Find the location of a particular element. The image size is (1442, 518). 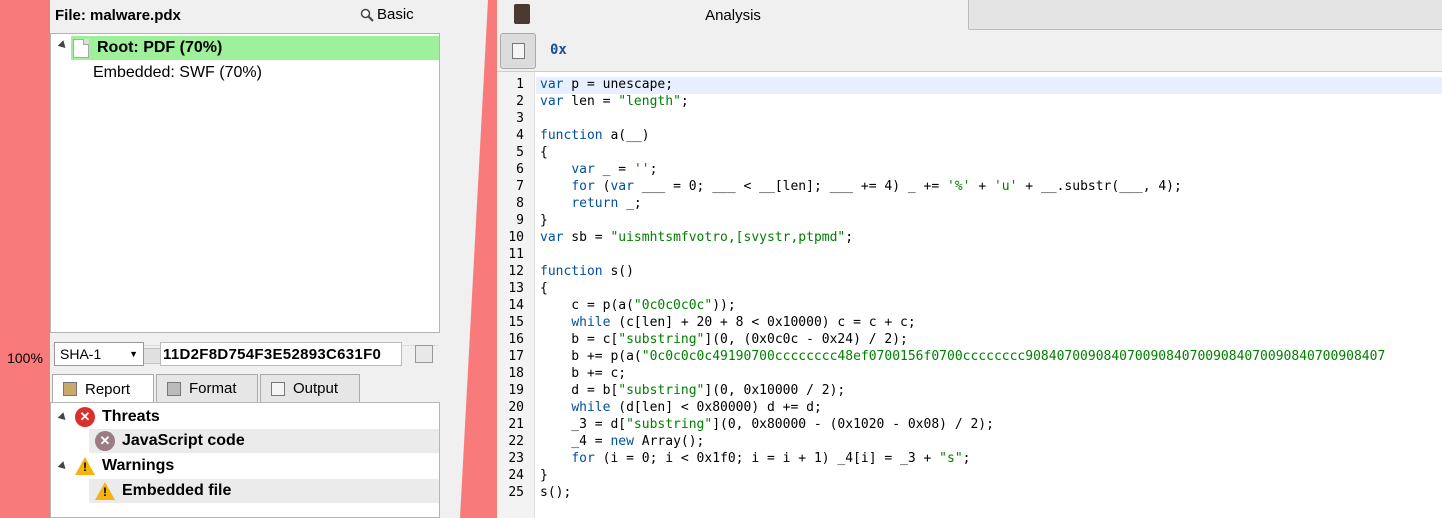

tree-item-embedded: Embedded: SWF (70%) is located at coordinates (177, 73).